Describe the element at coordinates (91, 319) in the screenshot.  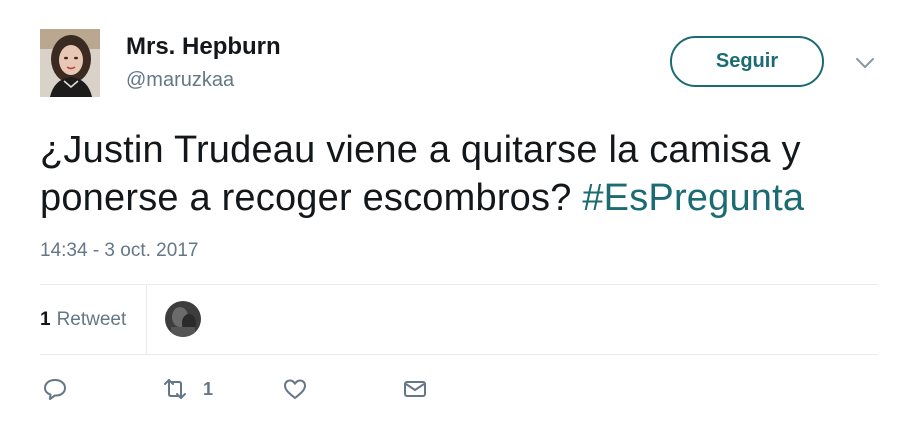
I see `retweet-stat-label: Retweet` at that location.